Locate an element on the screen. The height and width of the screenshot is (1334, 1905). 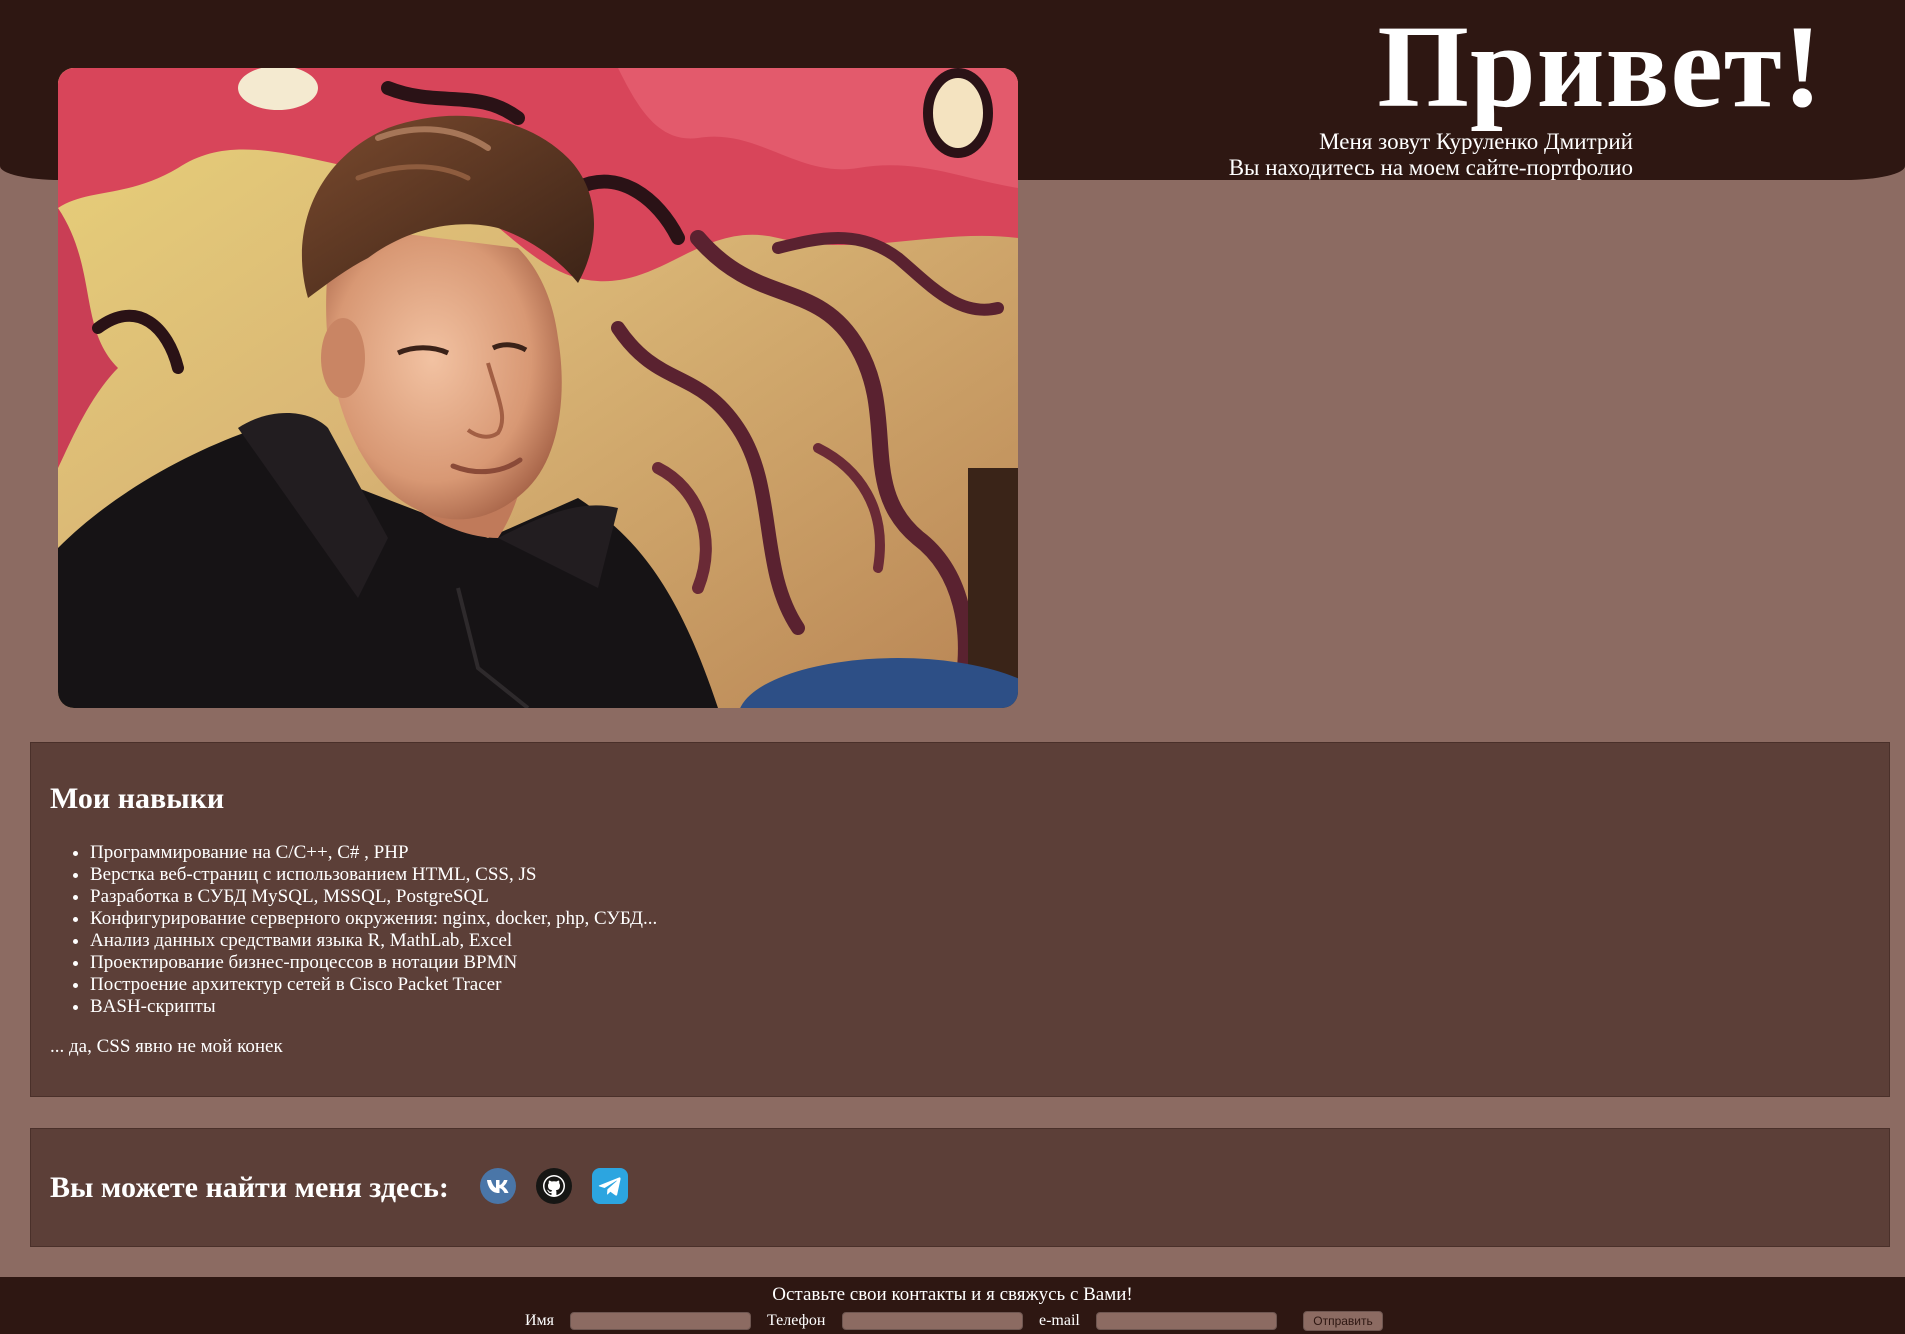
skill-item: BASH-скрипты is located at coordinates (980, 1007).